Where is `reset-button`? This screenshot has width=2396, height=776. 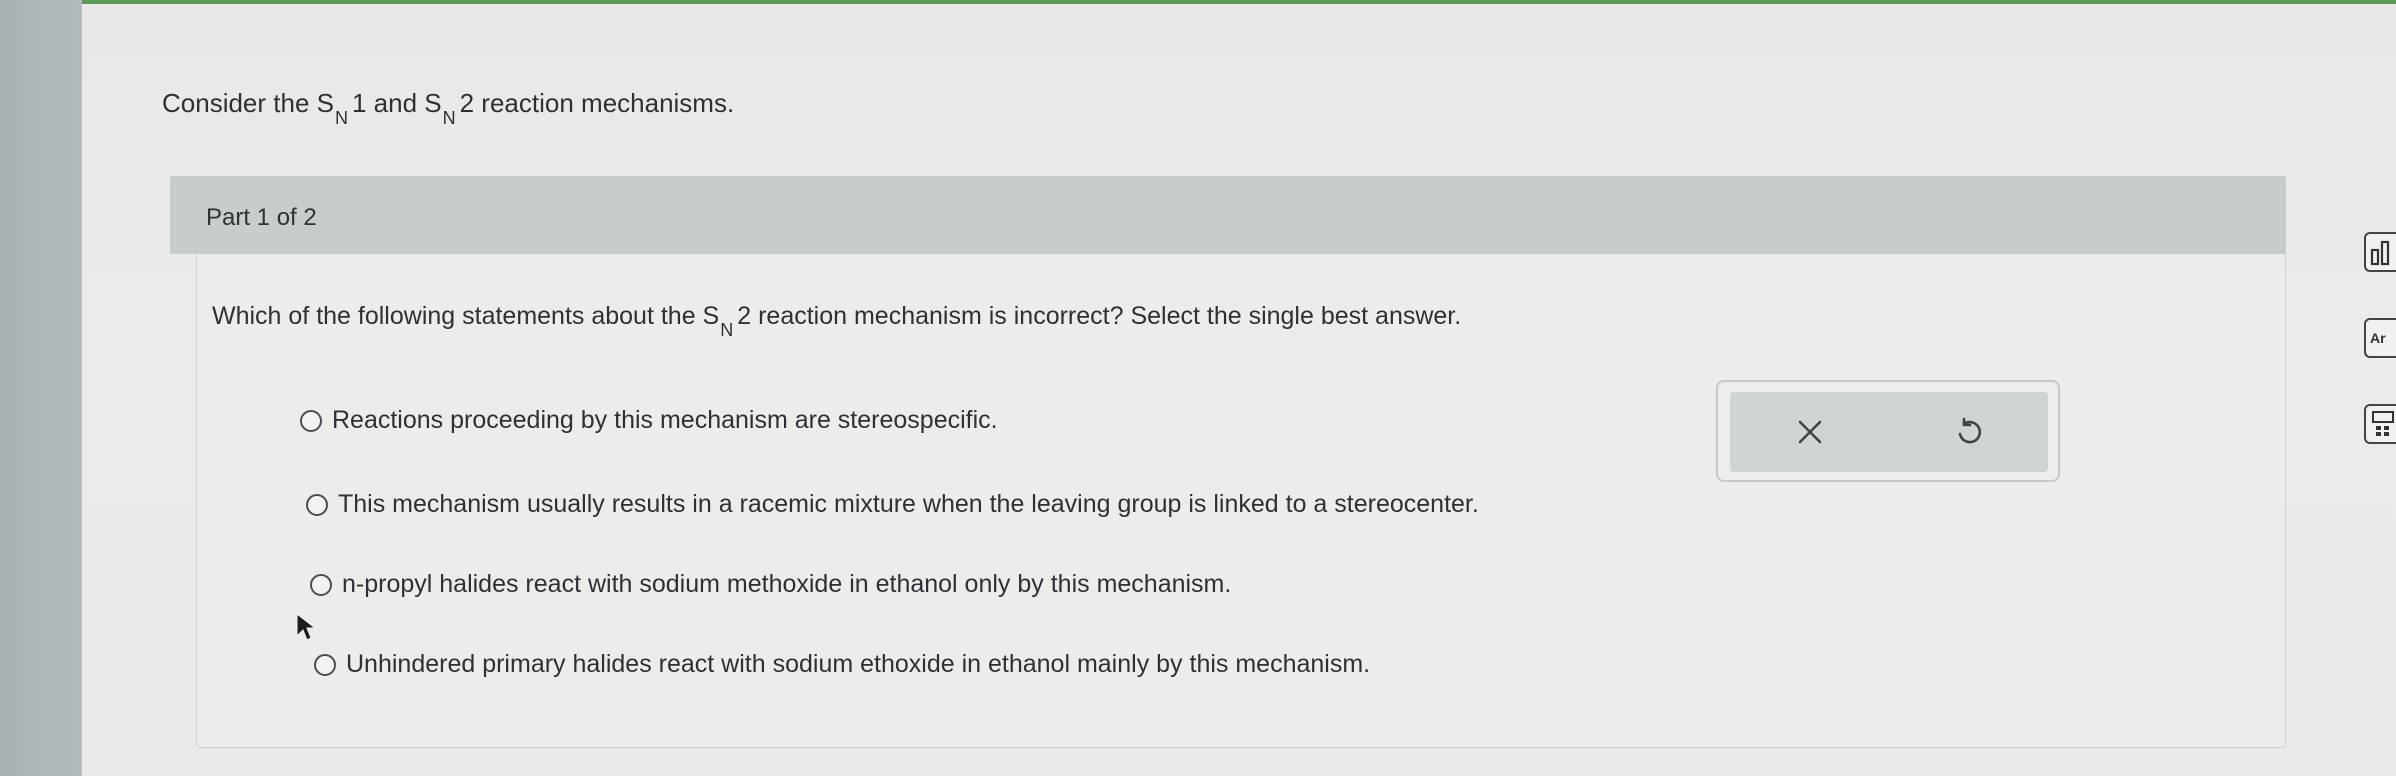 reset-button is located at coordinates (1969, 432).